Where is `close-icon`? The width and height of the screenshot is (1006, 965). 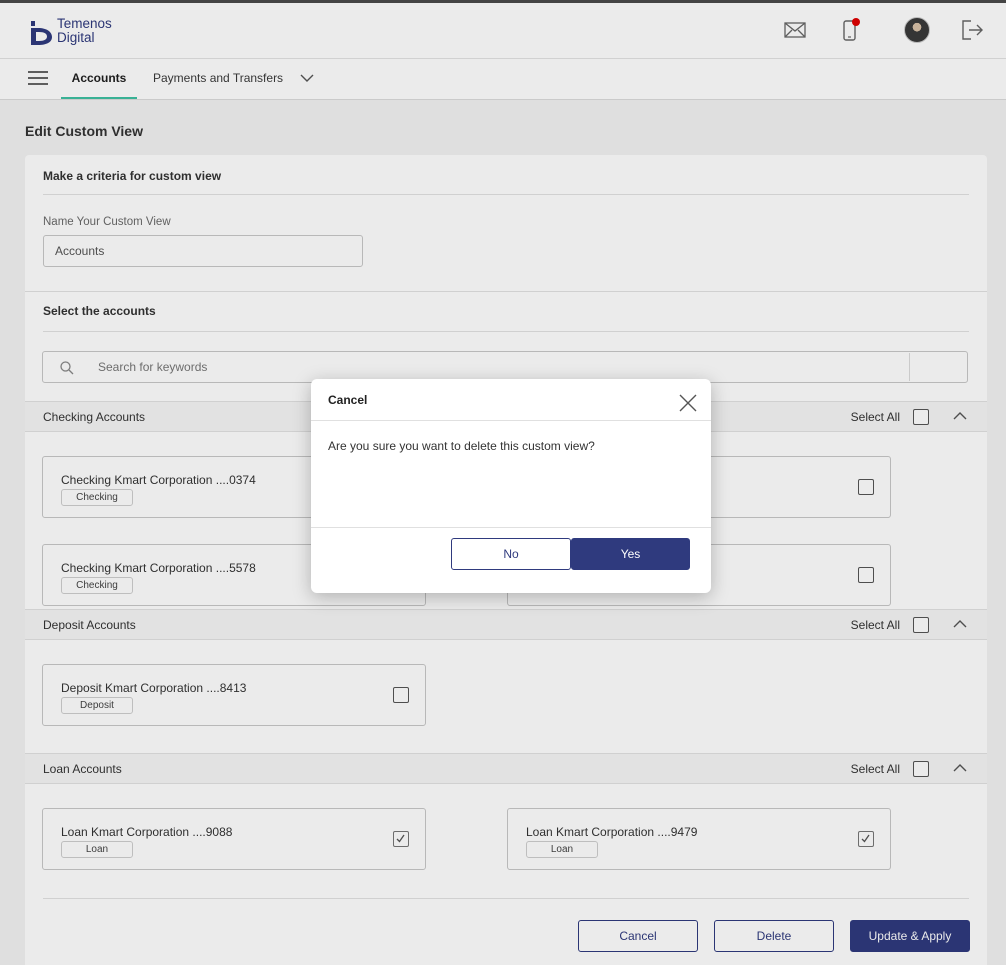
close-icon is located at coordinates (688, 403).